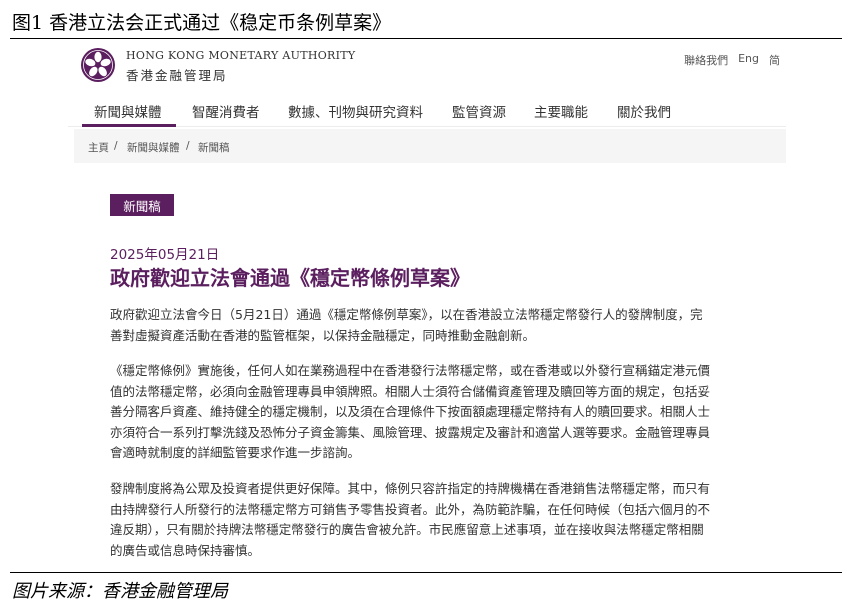 This screenshot has height=610, width=849. What do you see at coordinates (120, 591) in the screenshot?
I see `figure-source: 图片来源：香港金融管理局` at bounding box center [120, 591].